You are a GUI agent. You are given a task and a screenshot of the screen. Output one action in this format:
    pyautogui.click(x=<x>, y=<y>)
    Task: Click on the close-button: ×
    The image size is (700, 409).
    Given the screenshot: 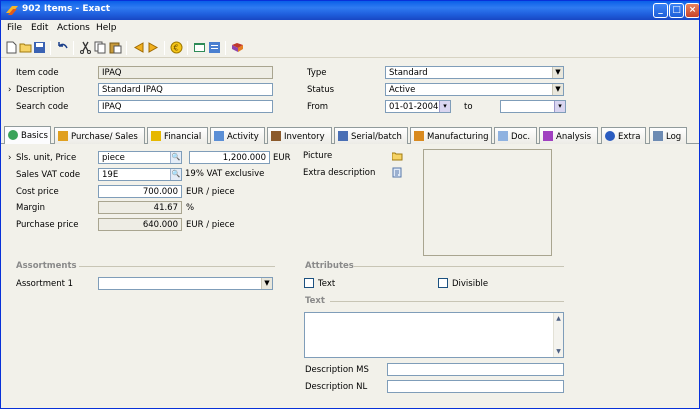 What is the action you would take?
    pyautogui.click(x=692, y=10)
    